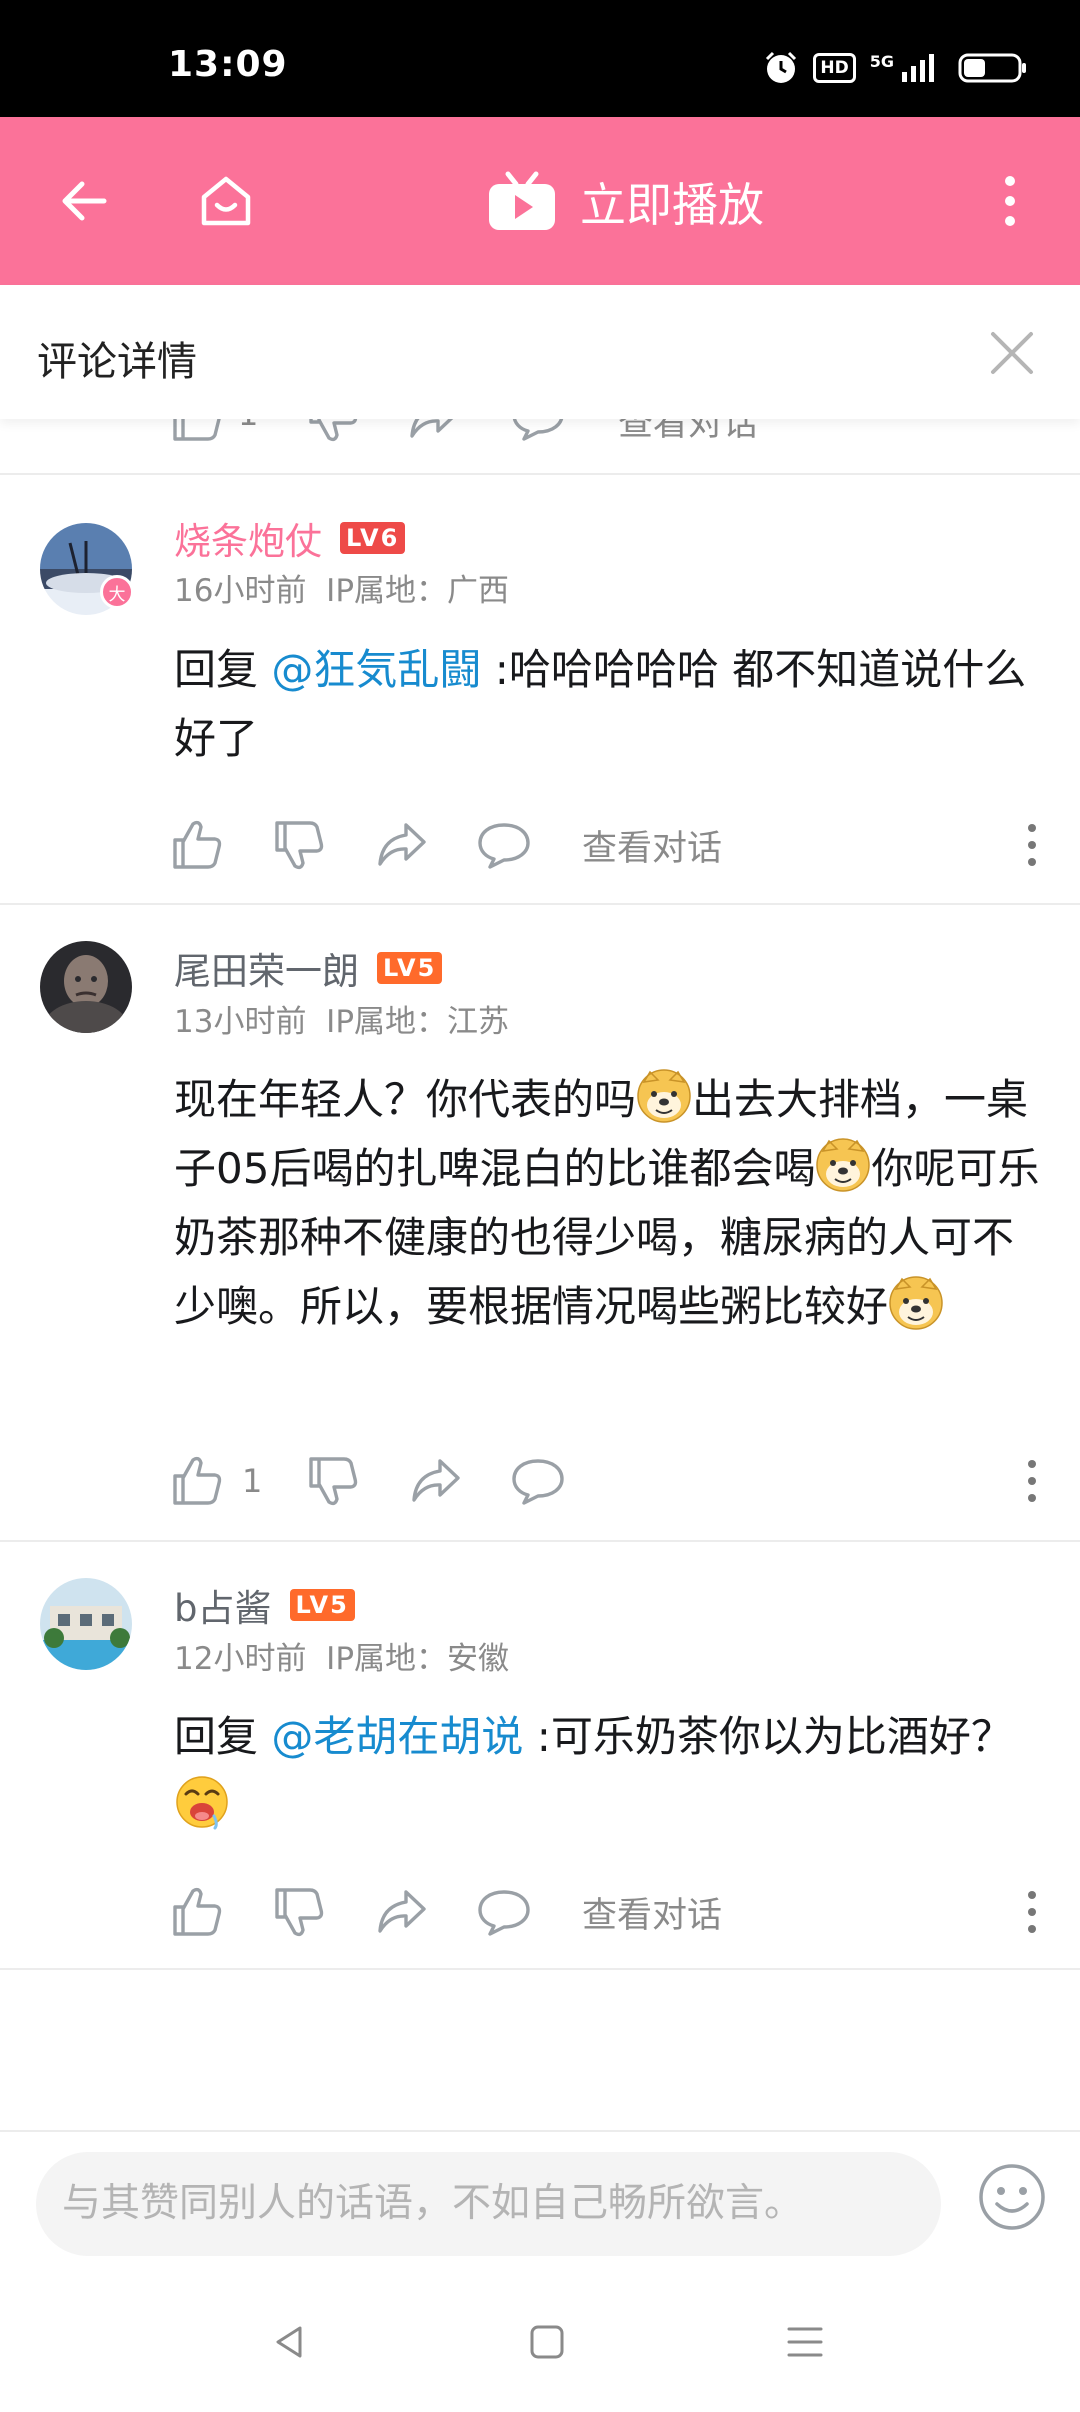  Describe the element at coordinates (418, 591) in the screenshot. I see `ip-location: IP属地：广西` at that location.